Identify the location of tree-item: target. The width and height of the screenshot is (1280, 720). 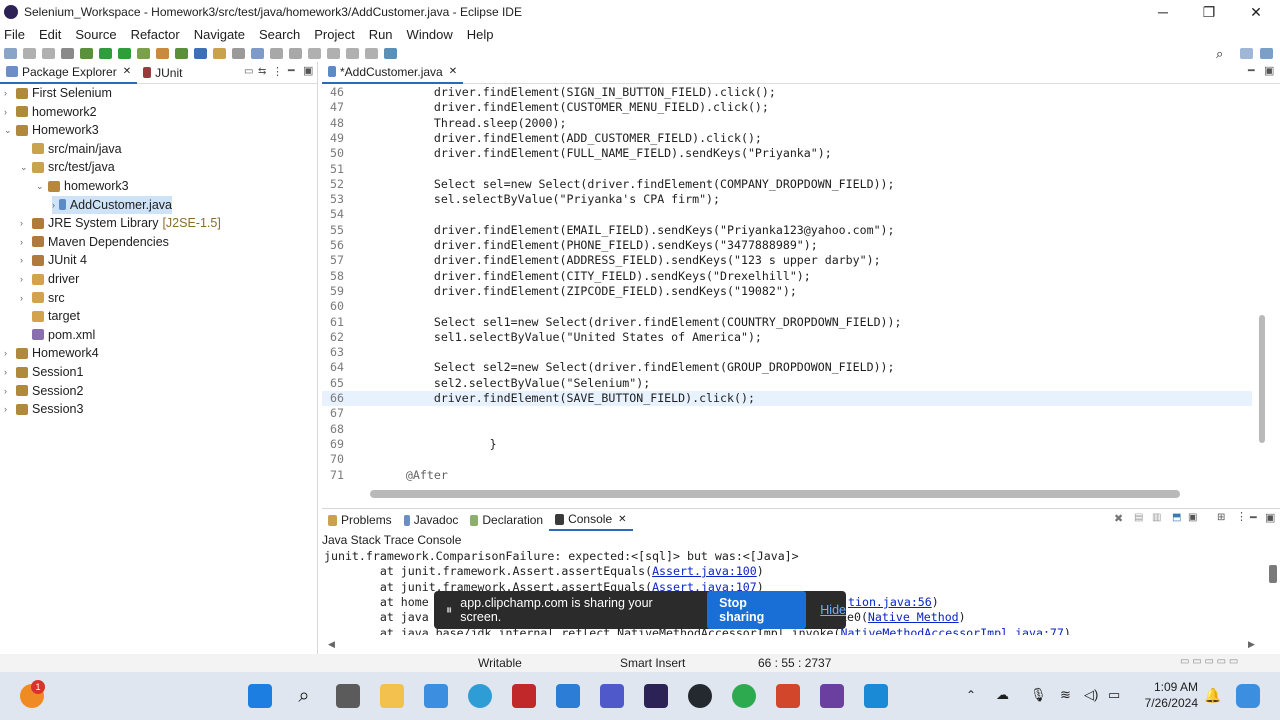
(50, 316).